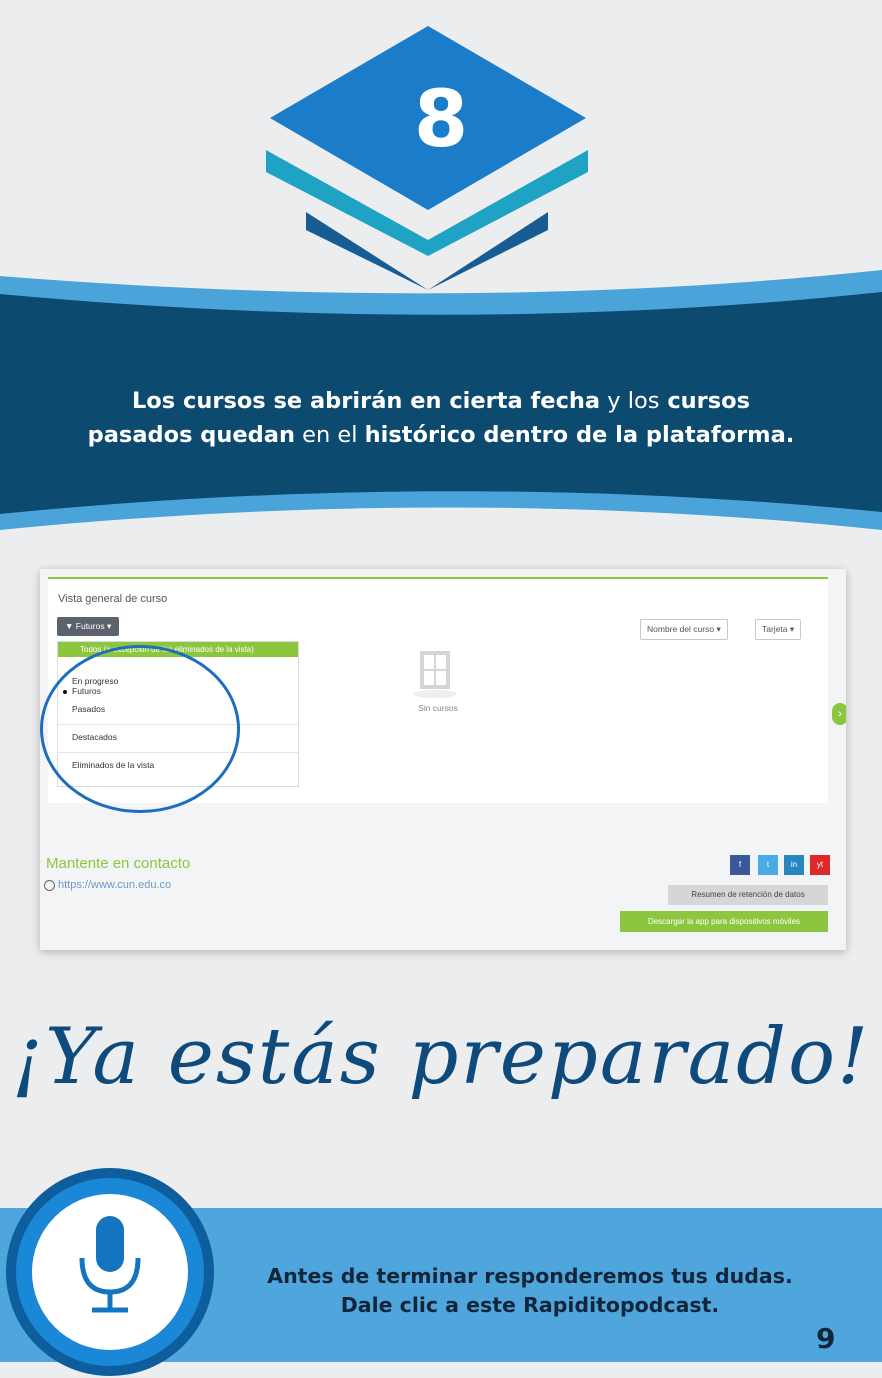 The height and width of the screenshot is (1378, 882). What do you see at coordinates (435, 674) in the screenshot?
I see `empty-courses-icon` at bounding box center [435, 674].